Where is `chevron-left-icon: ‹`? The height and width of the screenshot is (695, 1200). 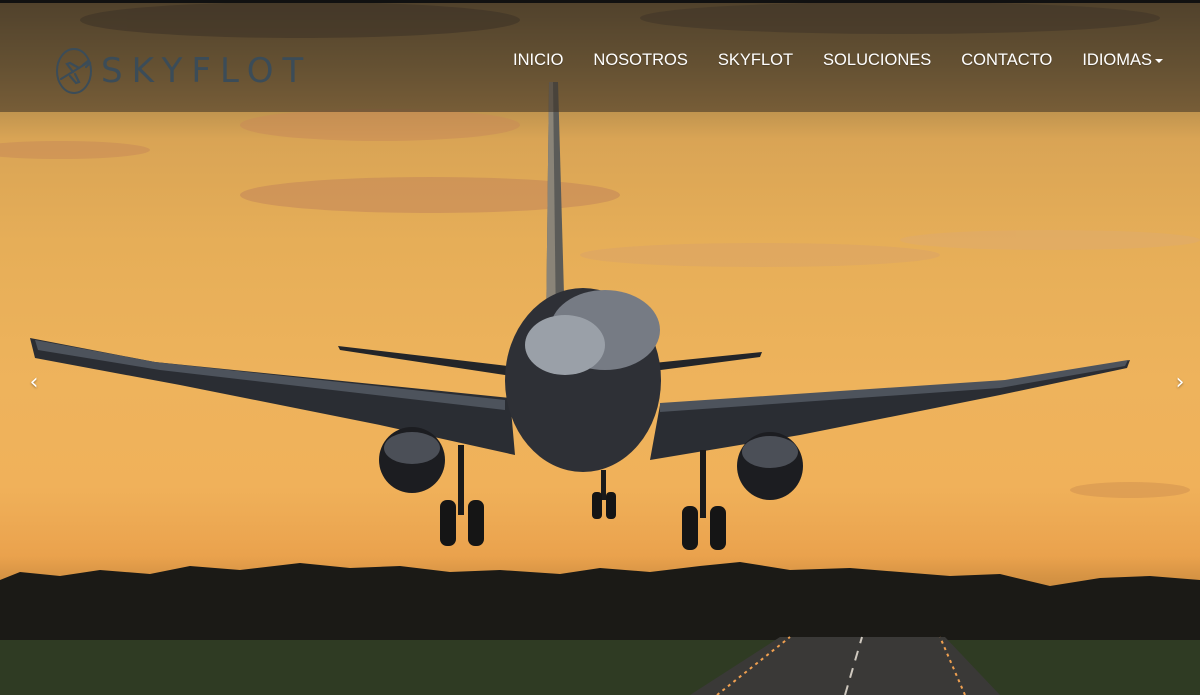 chevron-left-icon: ‹ is located at coordinates (34, 382).